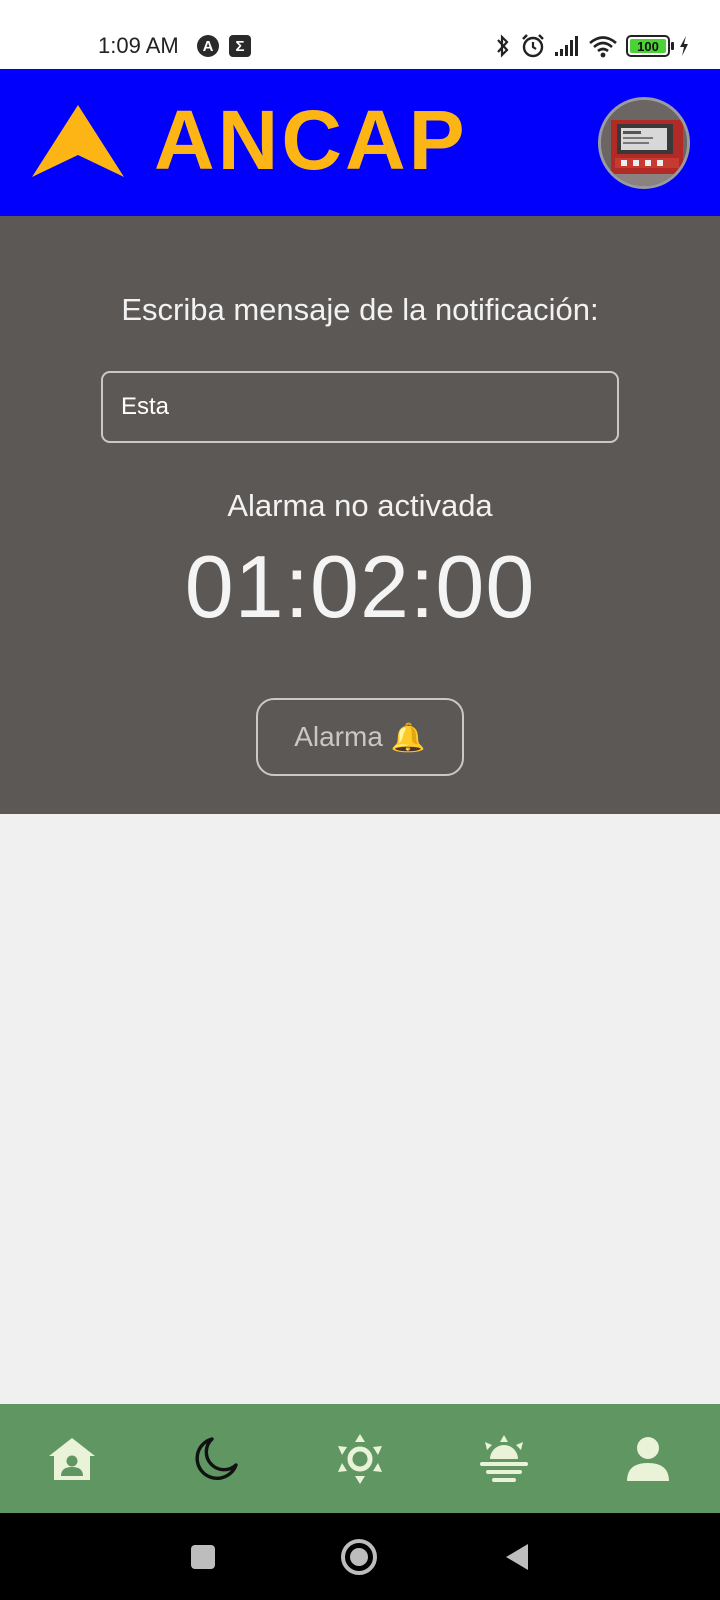 Image resolution: width=720 pixels, height=1600 pixels. Describe the element at coordinates (408, 737) in the screenshot. I see `bell-icon: 🔔` at that location.